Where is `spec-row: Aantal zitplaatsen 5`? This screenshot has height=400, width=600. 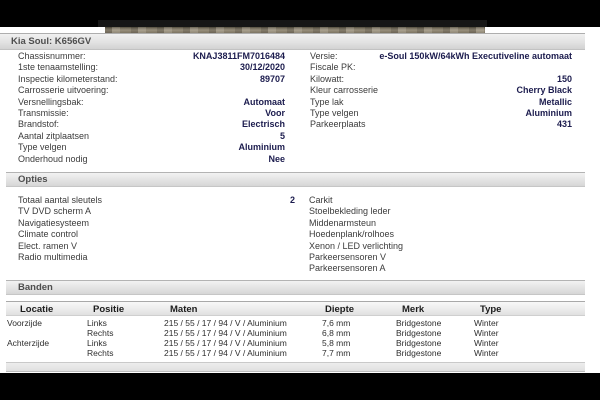
spec-row: Aantal zitplaatsen 5 is located at coordinates (151, 136).